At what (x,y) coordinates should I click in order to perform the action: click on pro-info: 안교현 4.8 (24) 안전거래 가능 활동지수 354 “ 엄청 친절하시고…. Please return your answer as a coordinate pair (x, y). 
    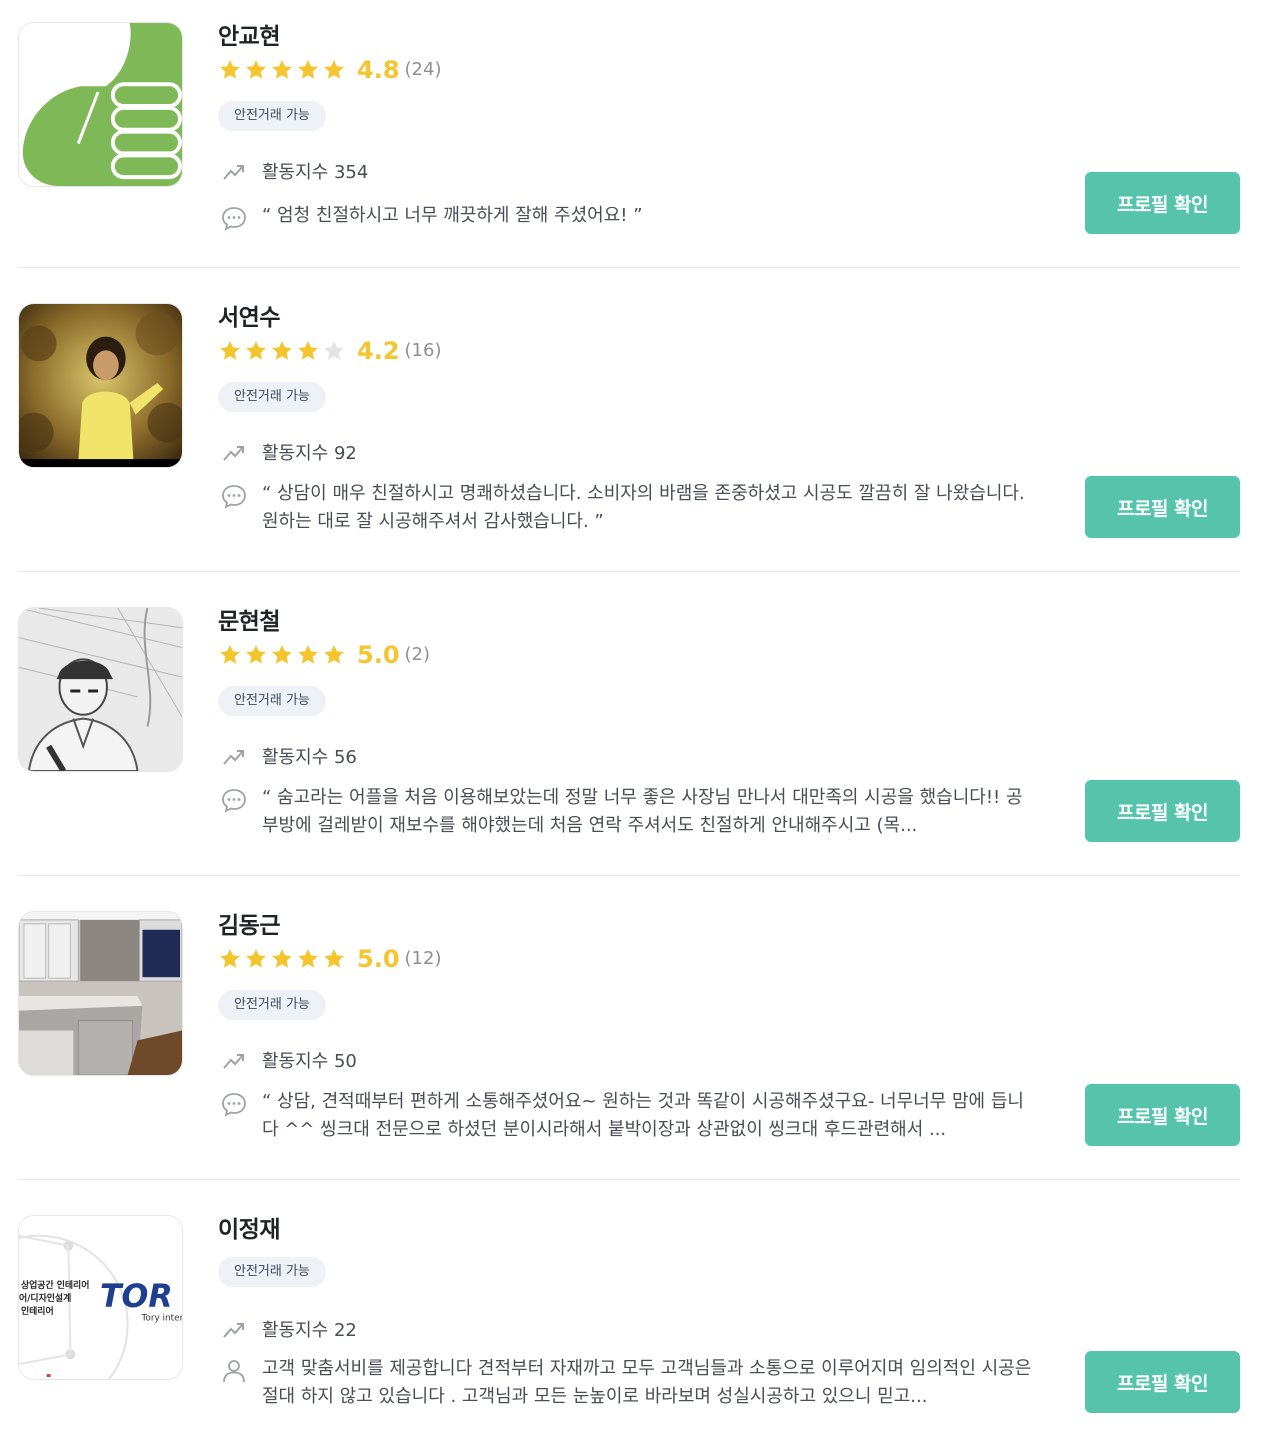
    Looking at the image, I should click on (729, 126).